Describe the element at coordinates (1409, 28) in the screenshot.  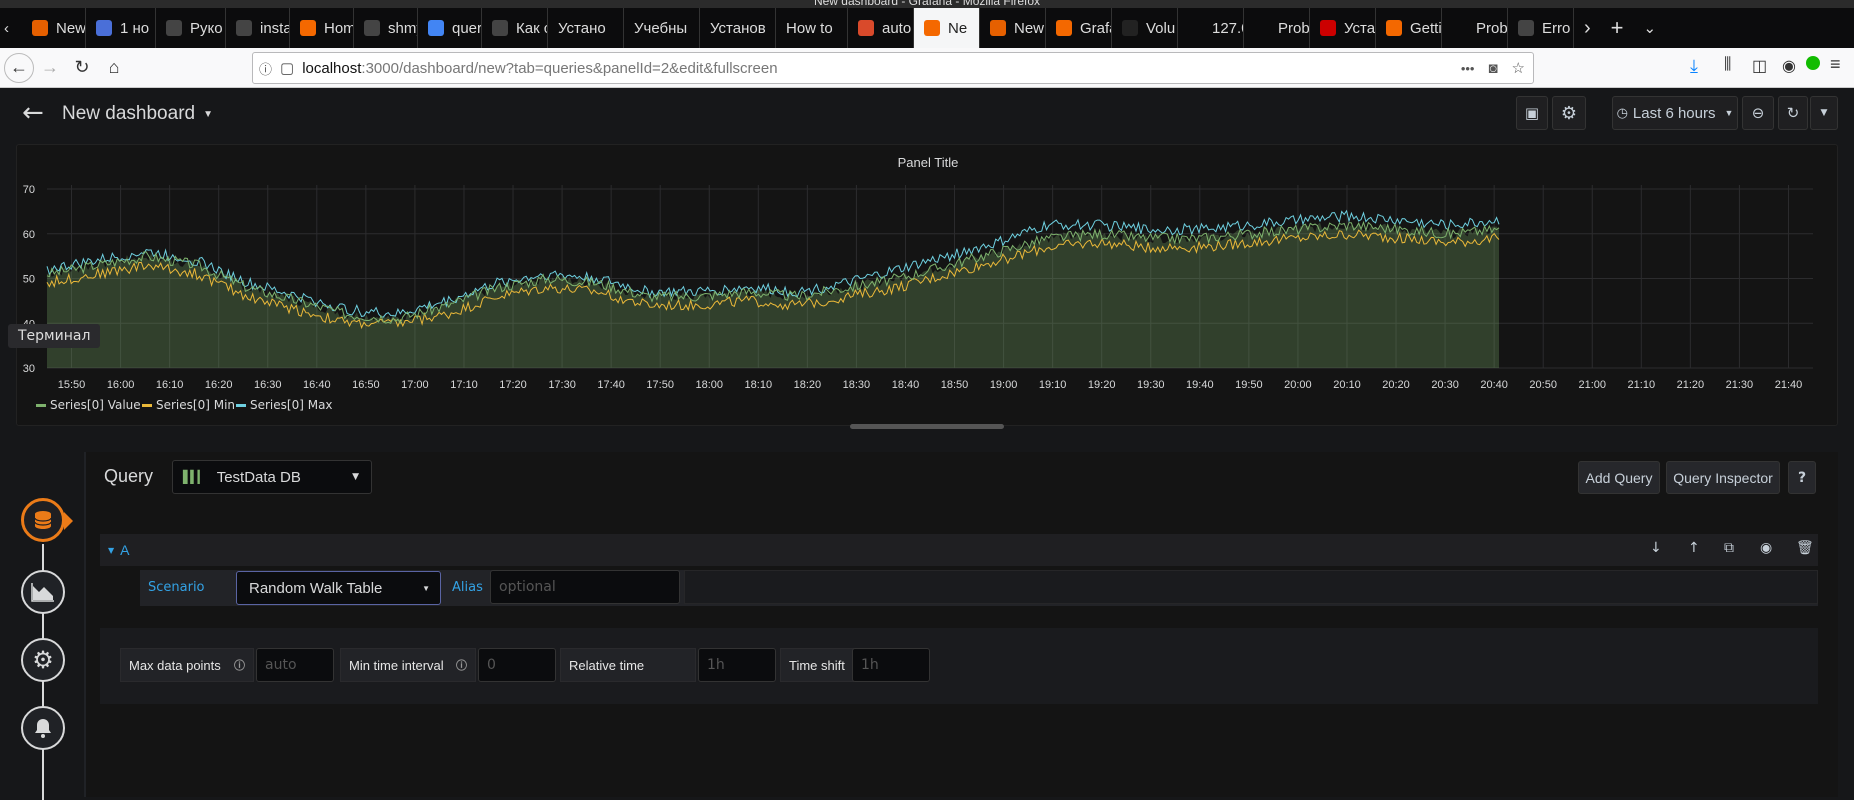
I see `browser-tab: Getti` at that location.